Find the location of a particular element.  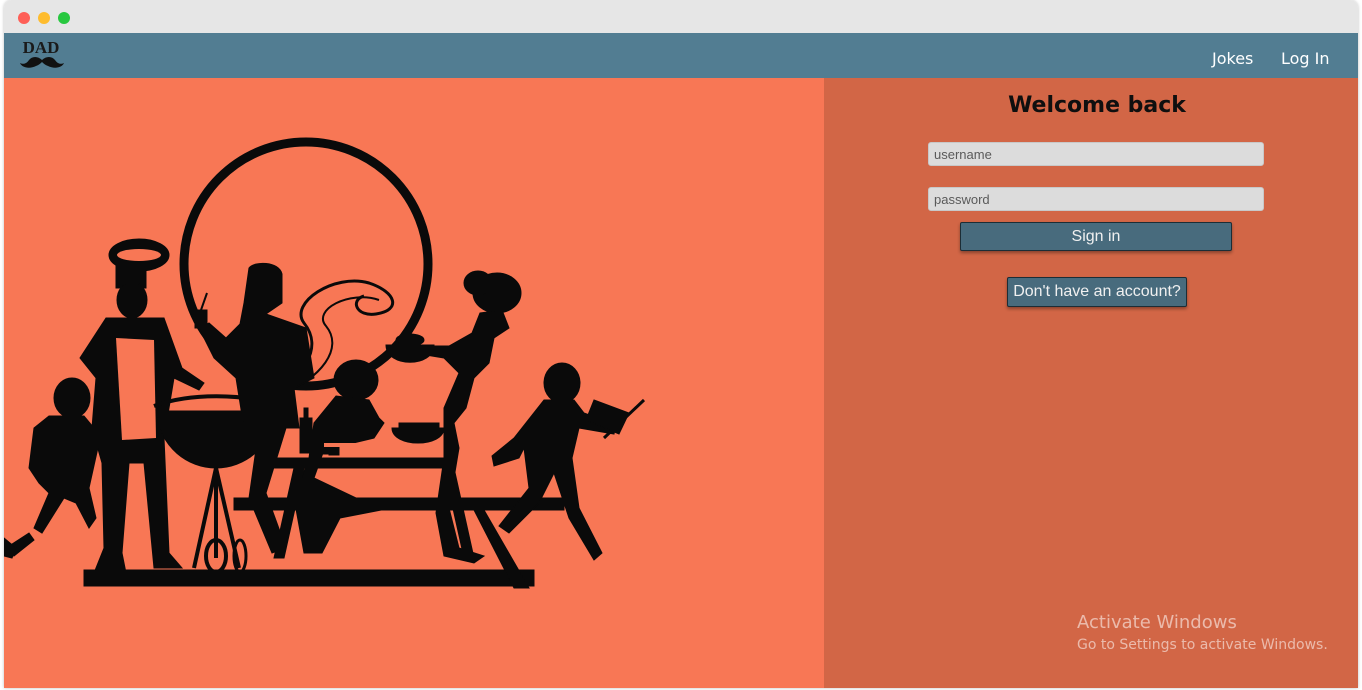

username-input is located at coordinates (1096, 154).